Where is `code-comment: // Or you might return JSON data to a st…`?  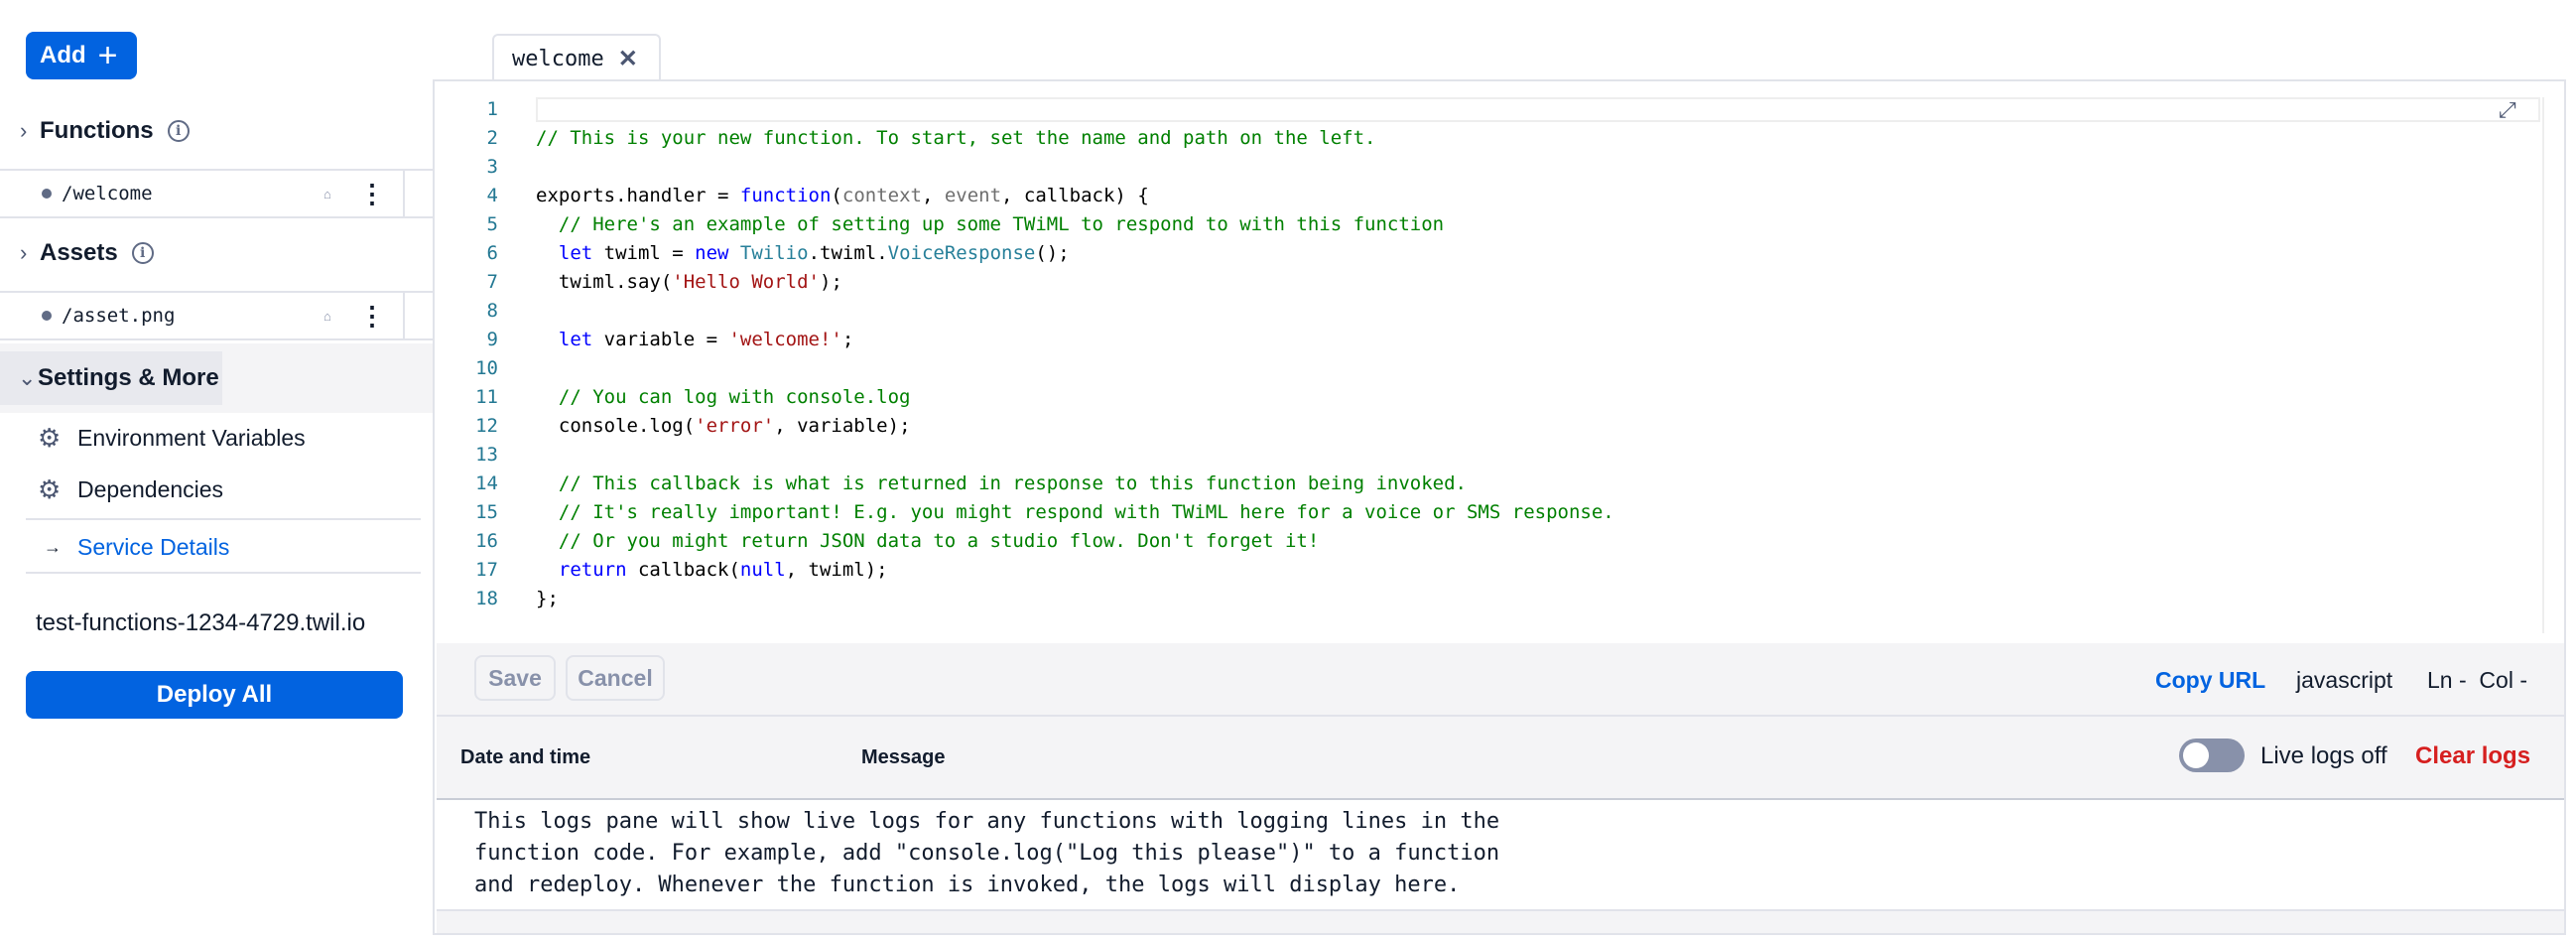 code-comment: // Or you might return JSON data to a st… is located at coordinates (928, 541).